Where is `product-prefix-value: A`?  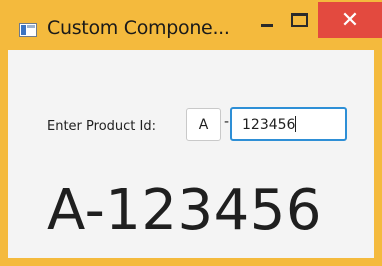 product-prefix-value: A is located at coordinates (203, 124).